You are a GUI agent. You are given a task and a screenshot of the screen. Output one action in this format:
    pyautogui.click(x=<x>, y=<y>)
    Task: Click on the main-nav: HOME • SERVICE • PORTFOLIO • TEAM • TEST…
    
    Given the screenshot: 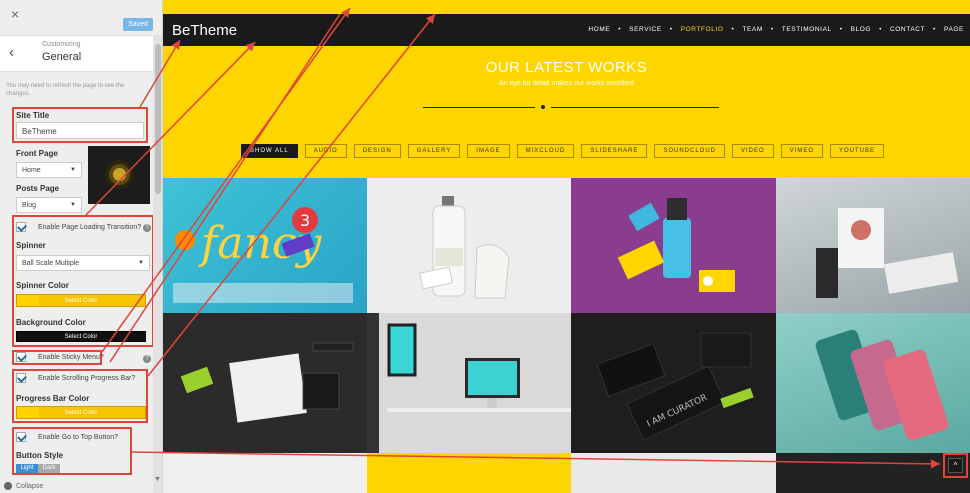 What is the action you would take?
    pyautogui.click(x=776, y=29)
    